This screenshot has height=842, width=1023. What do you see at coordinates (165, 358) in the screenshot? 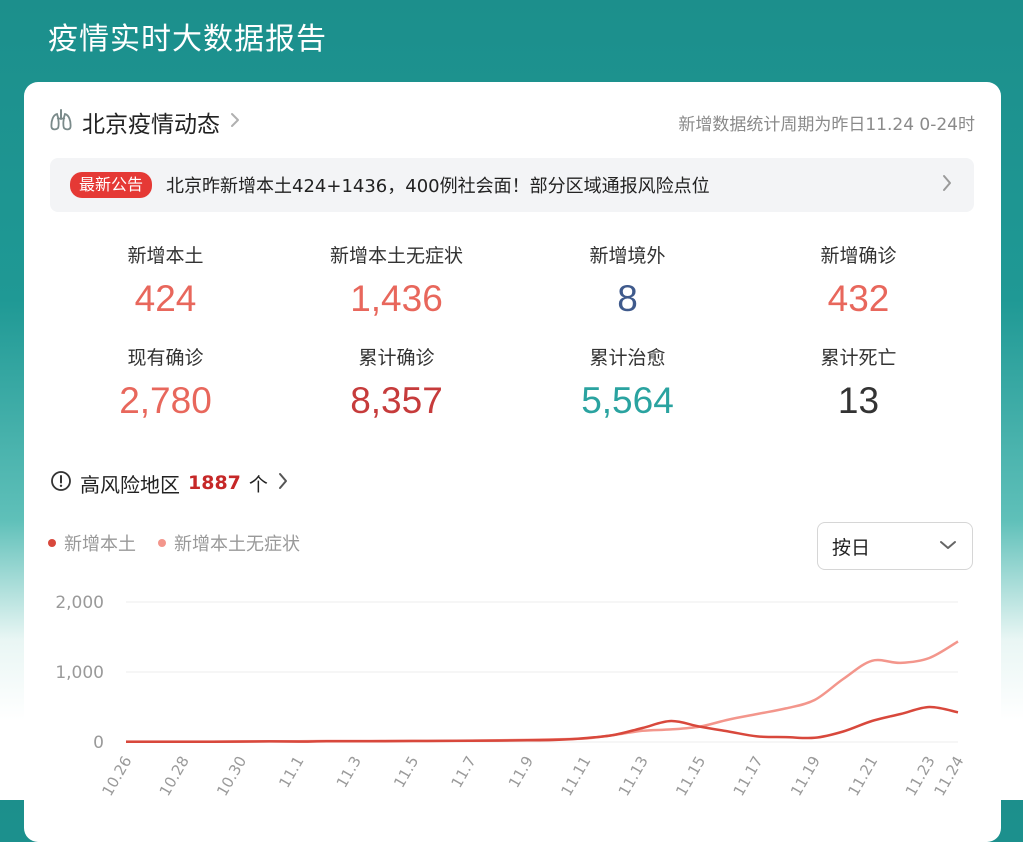
I see `stat-label: 现有确诊` at bounding box center [165, 358].